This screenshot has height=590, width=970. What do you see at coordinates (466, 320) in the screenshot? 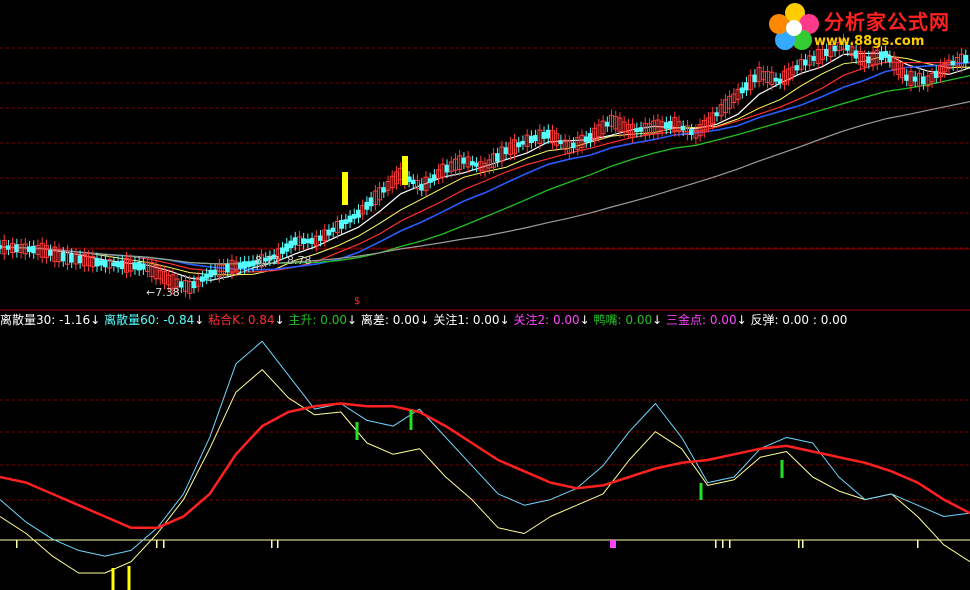
I see `legend-item: 关注1: 0.00` at bounding box center [466, 320].